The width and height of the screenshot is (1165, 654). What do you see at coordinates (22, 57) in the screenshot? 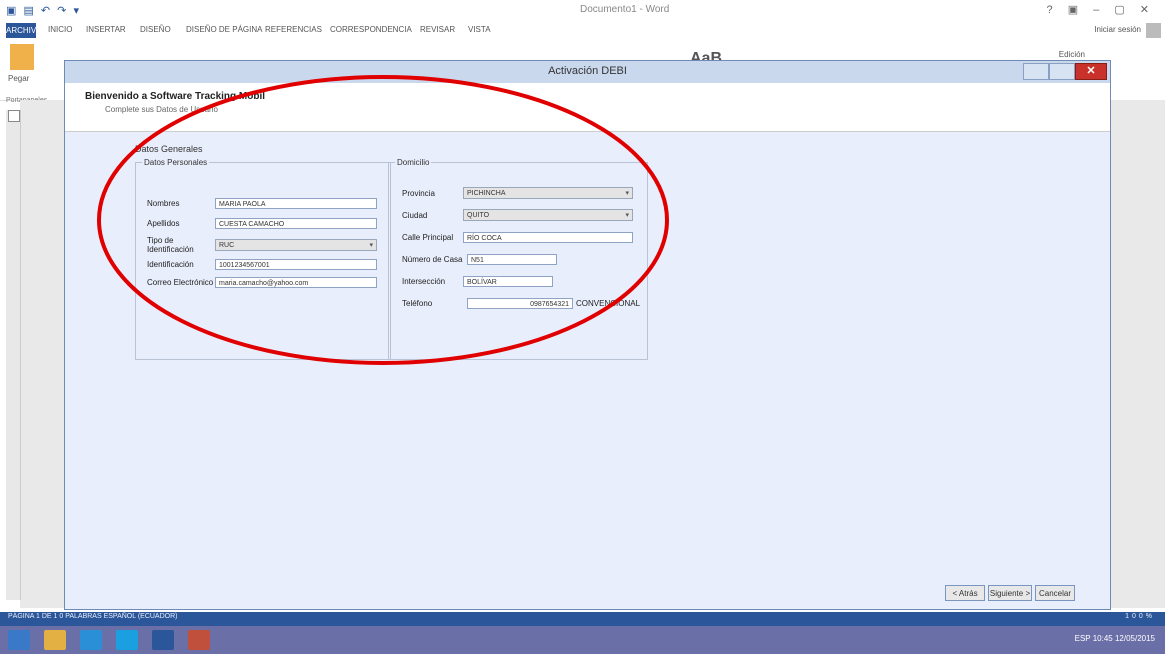
I see `paste-icon` at bounding box center [22, 57].